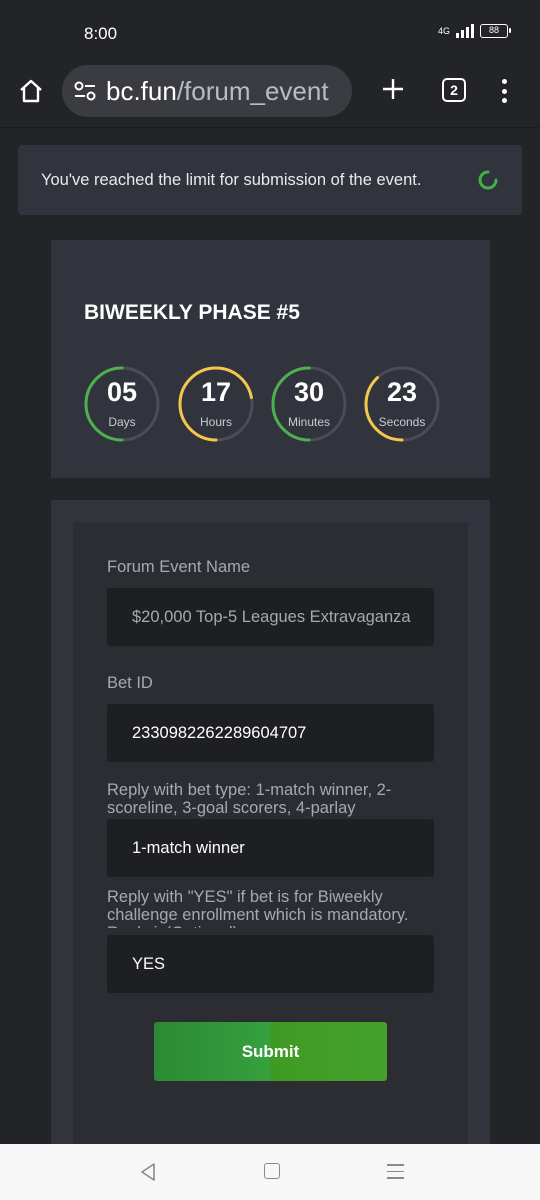 This screenshot has width=540, height=1200. I want to click on home-button, so click(31, 91).